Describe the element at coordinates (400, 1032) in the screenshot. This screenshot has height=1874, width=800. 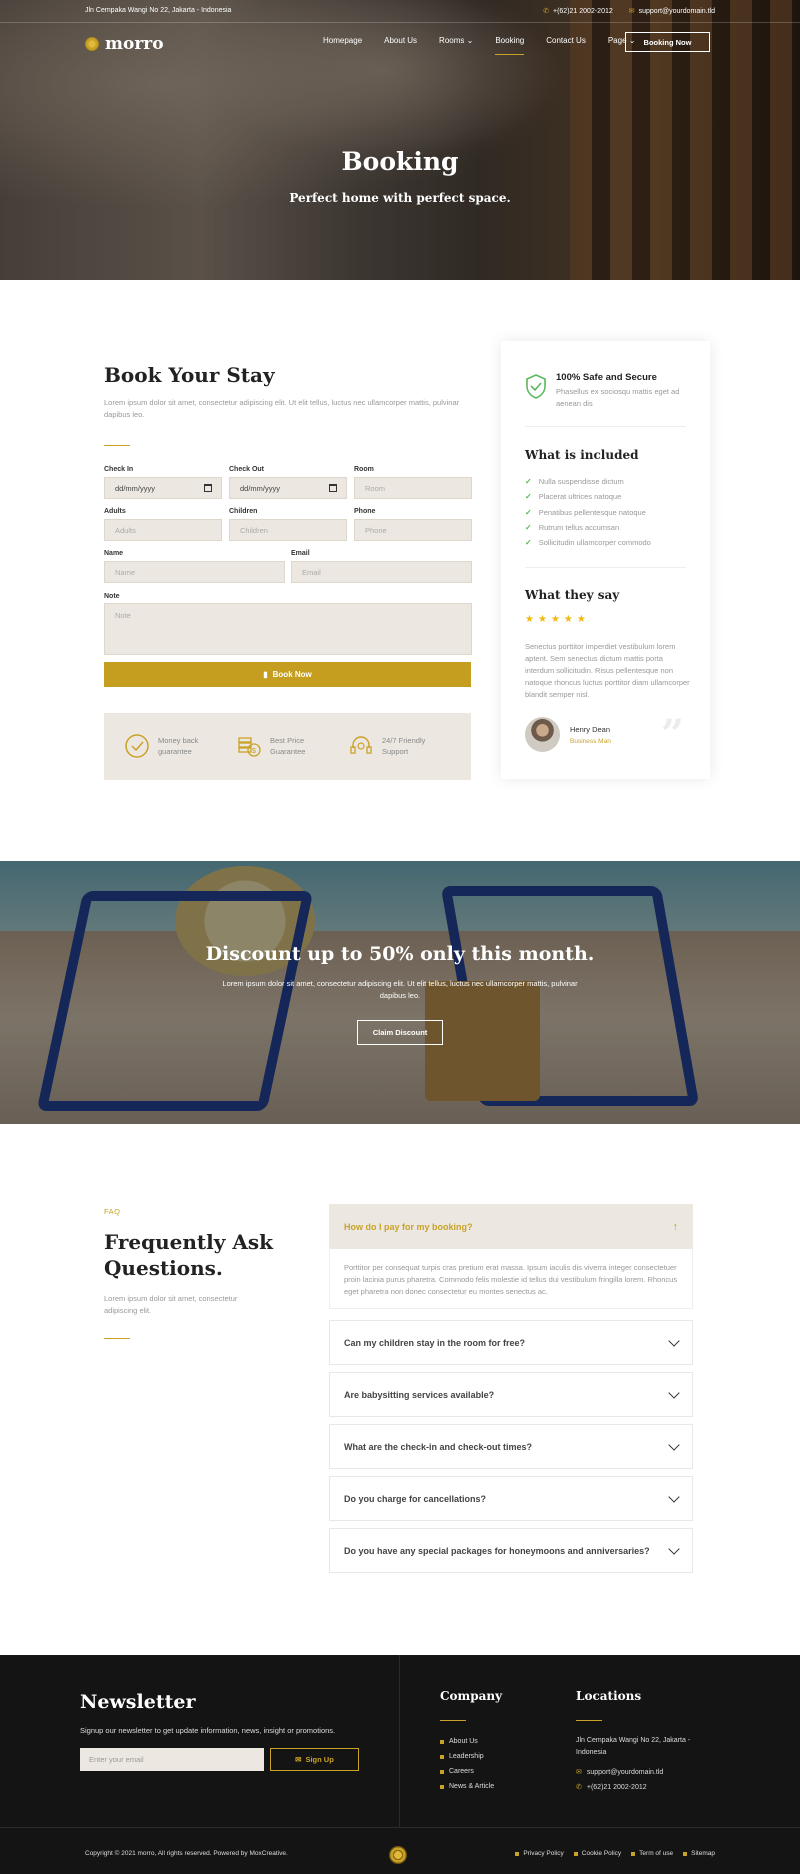
I see `claim-discount-button: Claim Discount` at that location.